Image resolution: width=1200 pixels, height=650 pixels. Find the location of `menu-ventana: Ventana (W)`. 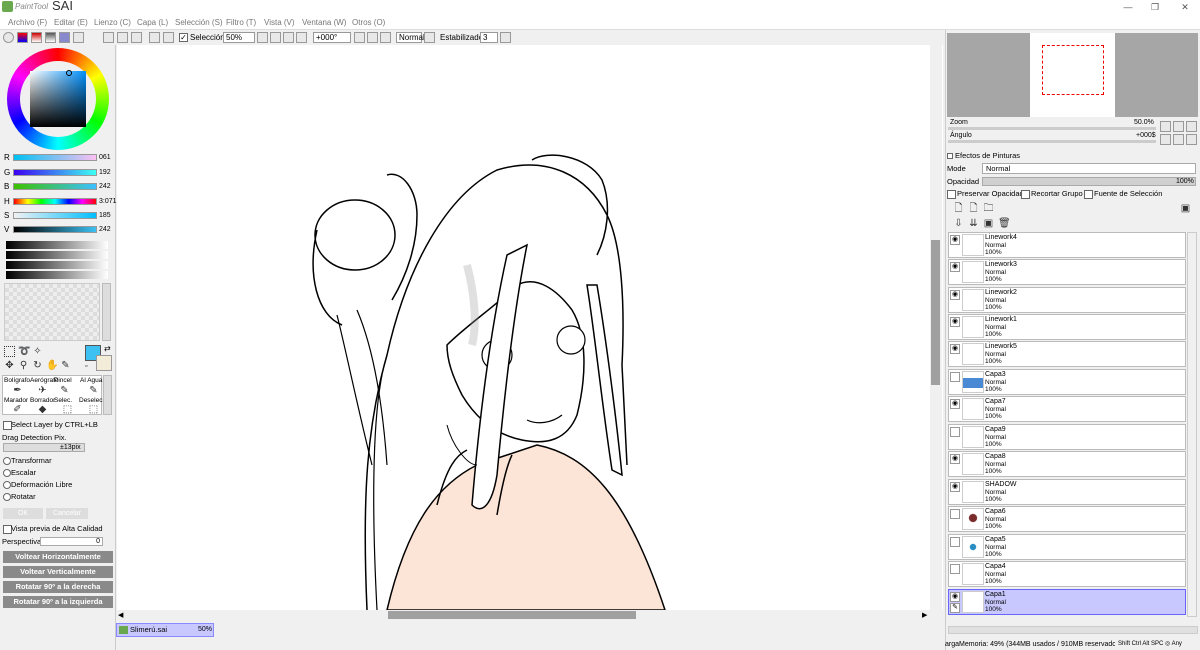

menu-ventana: Ventana (W) is located at coordinates (324, 22).